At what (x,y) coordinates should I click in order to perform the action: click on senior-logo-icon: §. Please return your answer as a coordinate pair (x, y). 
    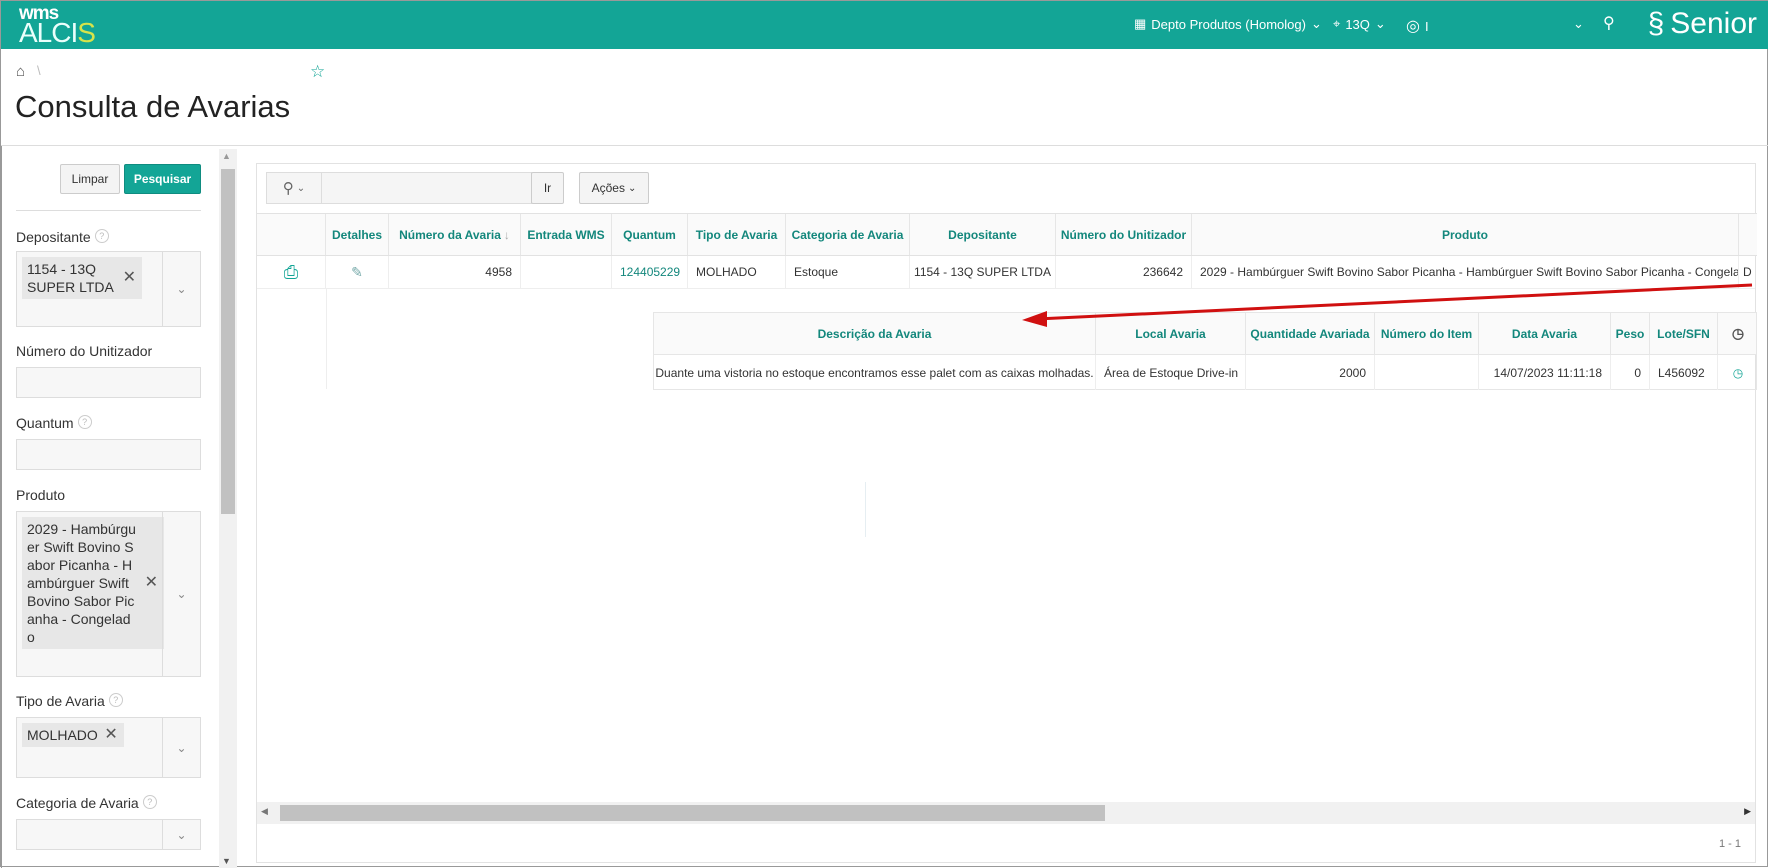
    Looking at the image, I should click on (1656, 23).